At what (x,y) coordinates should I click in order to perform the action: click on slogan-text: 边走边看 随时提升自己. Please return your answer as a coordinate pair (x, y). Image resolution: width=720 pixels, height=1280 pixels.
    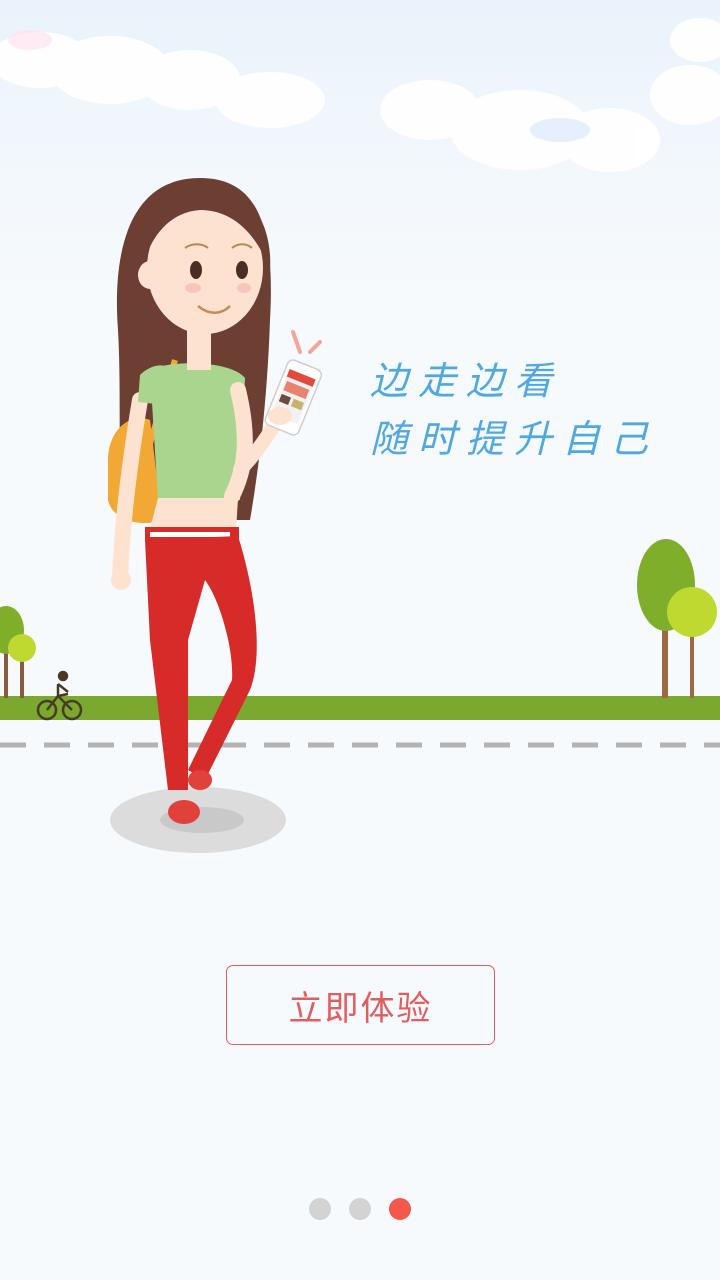
    Looking at the image, I should click on (535, 410).